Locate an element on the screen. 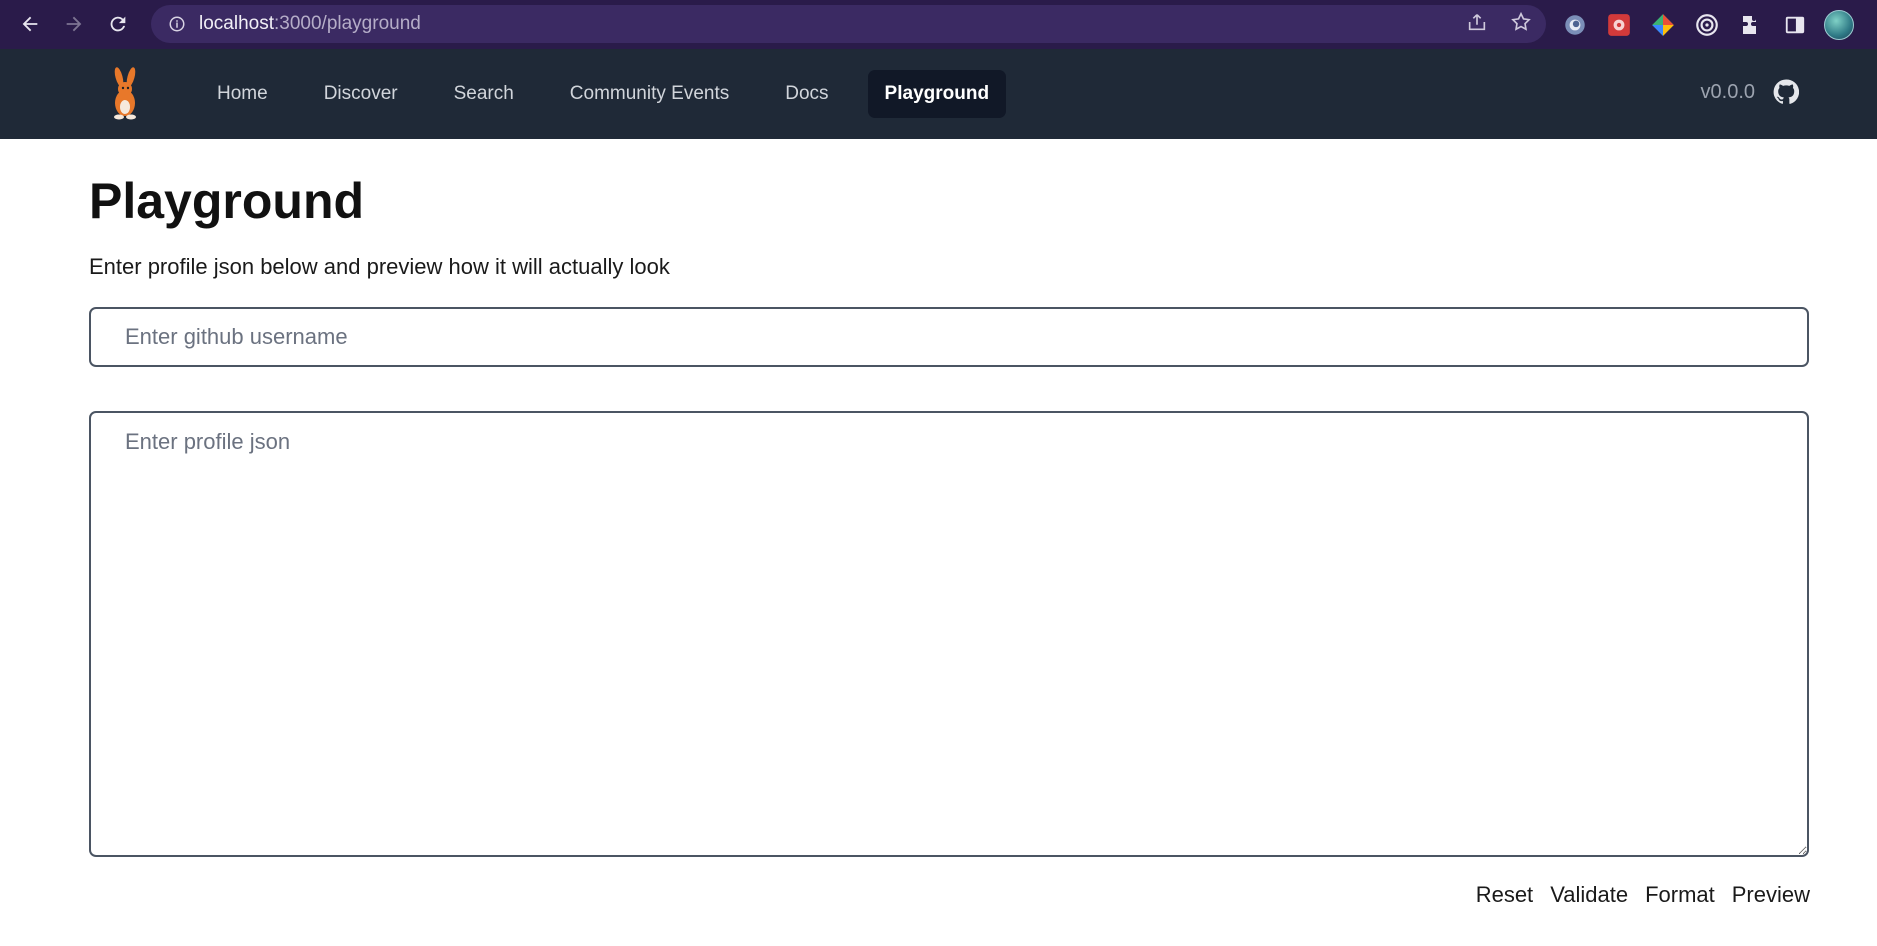  extension-color-icon is located at coordinates (1663, 25).